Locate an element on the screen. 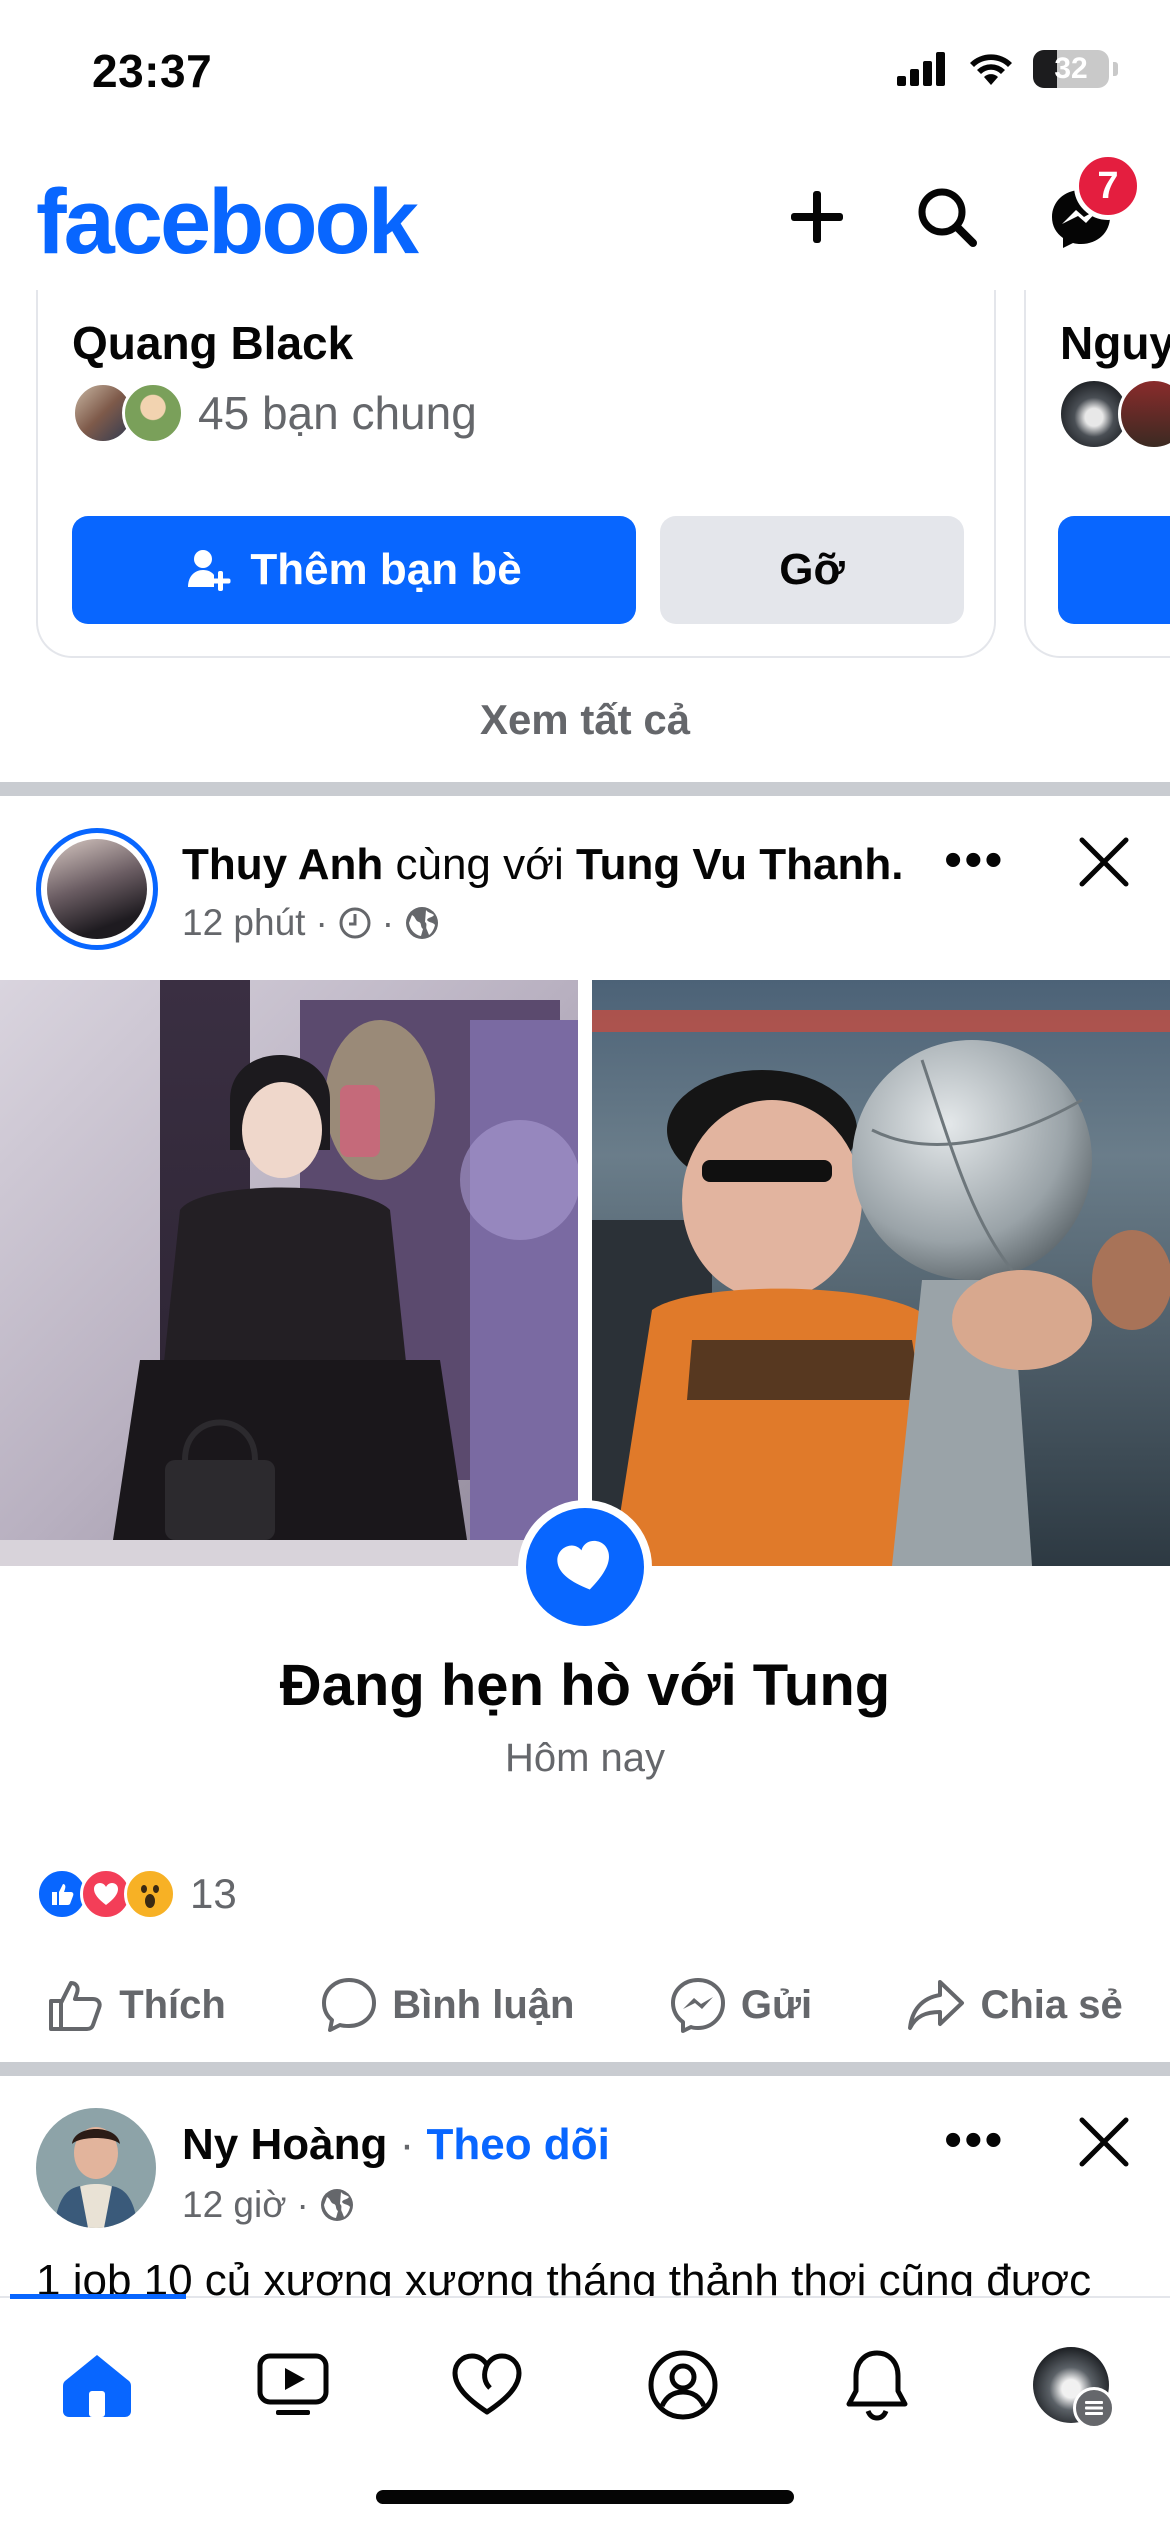  tagged-person: Tung Vu Thanh. is located at coordinates (740, 864).